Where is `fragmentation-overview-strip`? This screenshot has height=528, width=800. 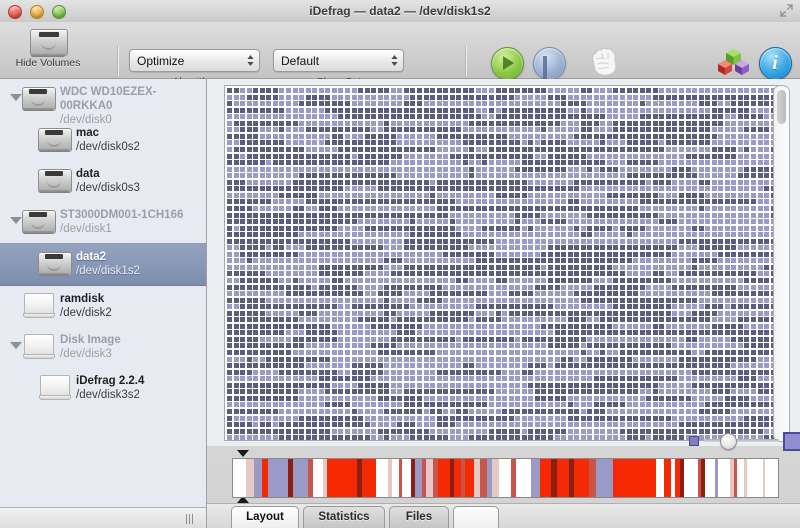
fragmentation-overview-strip is located at coordinates (503, 476).